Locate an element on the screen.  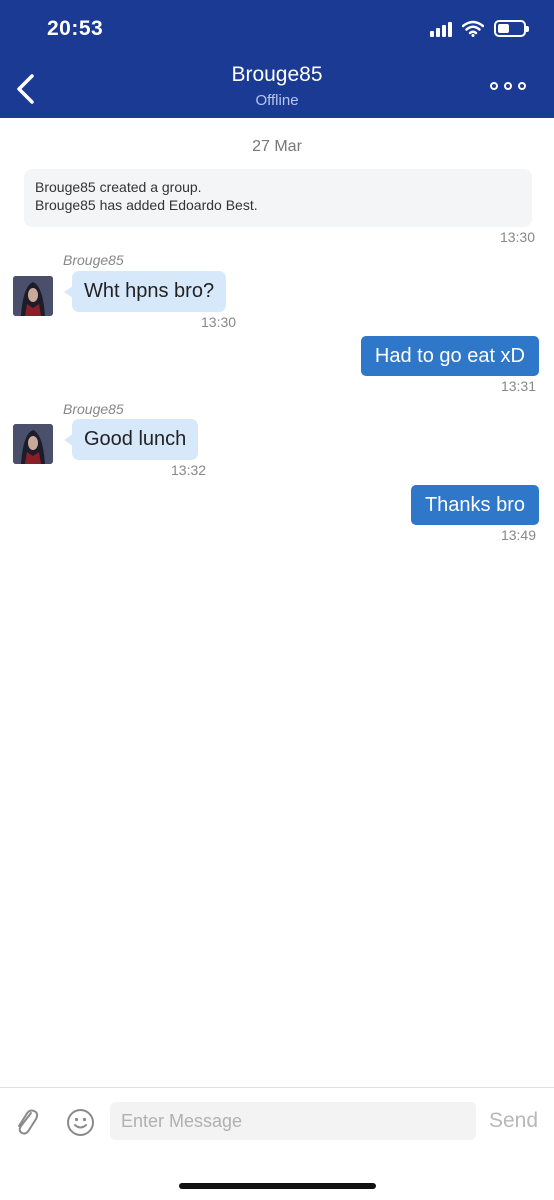
paperclip-icon is located at coordinates (28, 1122).